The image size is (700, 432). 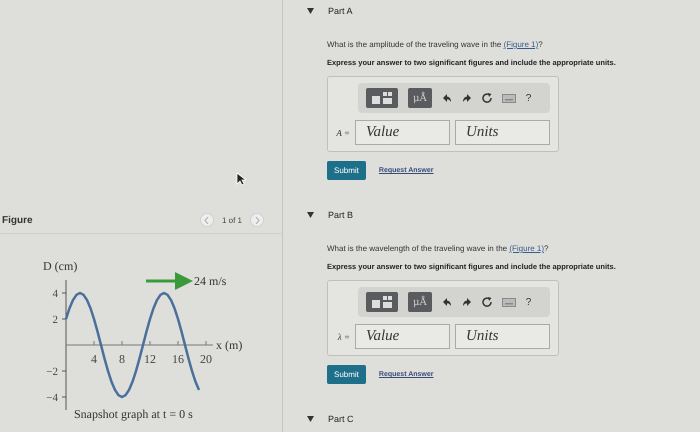 I want to click on variable-label: λ =, so click(x=343, y=337).